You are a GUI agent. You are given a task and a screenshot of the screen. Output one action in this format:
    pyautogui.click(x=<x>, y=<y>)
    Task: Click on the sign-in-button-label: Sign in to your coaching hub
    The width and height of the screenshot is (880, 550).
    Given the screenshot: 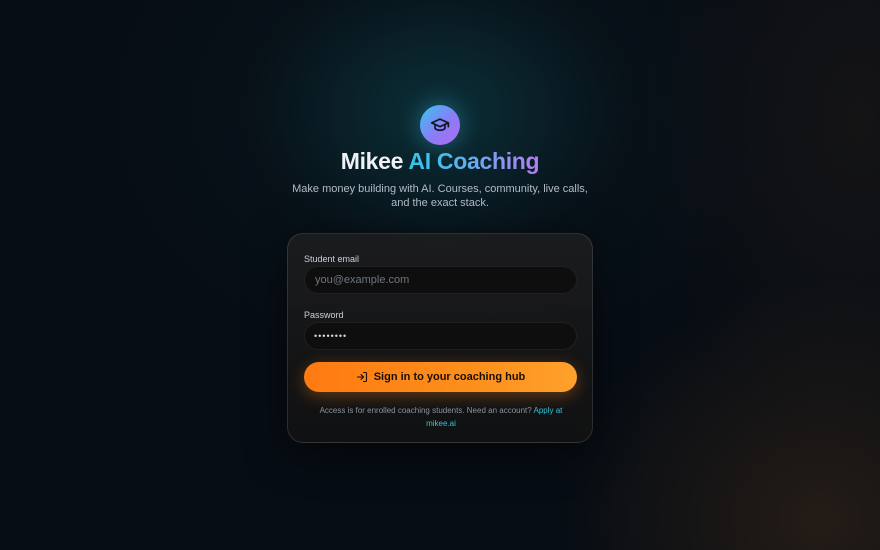 What is the action you would take?
    pyautogui.click(x=449, y=377)
    